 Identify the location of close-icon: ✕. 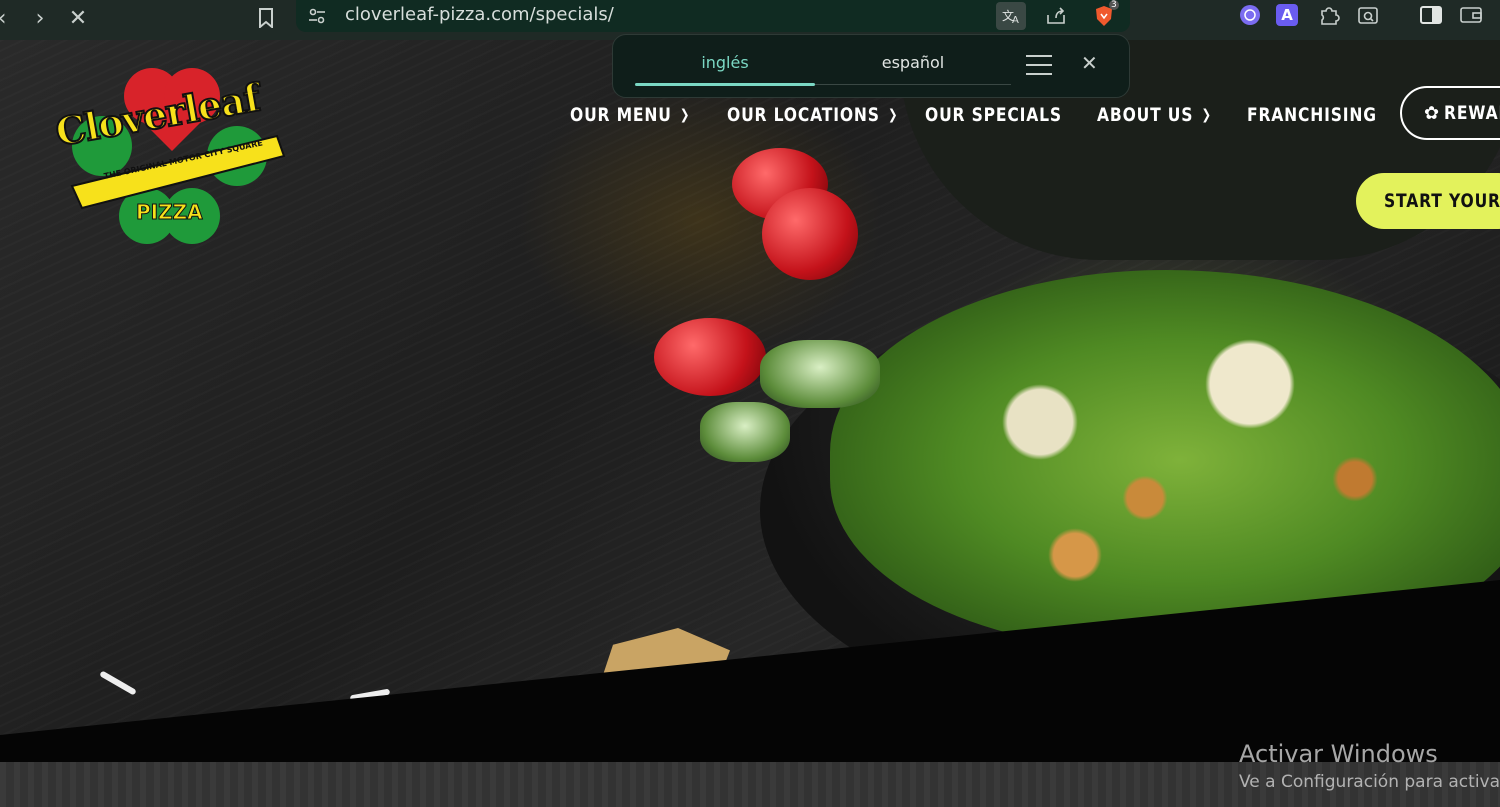
(1091, 63).